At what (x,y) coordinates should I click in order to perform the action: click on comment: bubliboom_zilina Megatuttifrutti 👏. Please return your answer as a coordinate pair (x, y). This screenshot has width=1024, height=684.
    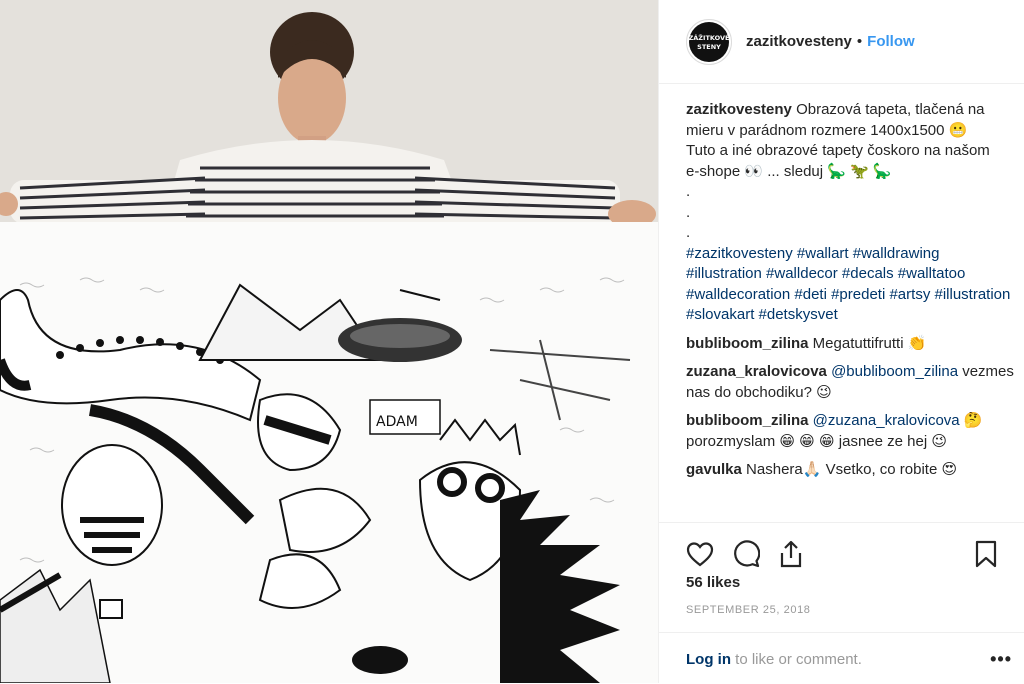
    Looking at the image, I should click on (851, 344).